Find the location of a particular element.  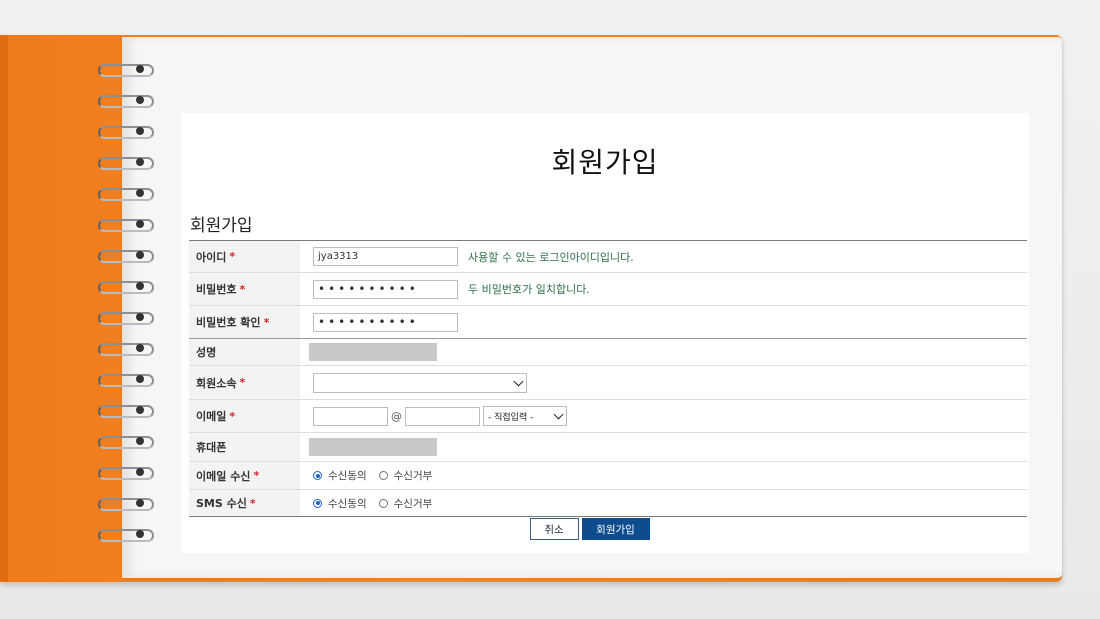

row-password: 비밀번호 * •••••••••• 두 비밀번호가 일치합니다. is located at coordinates (608, 289).